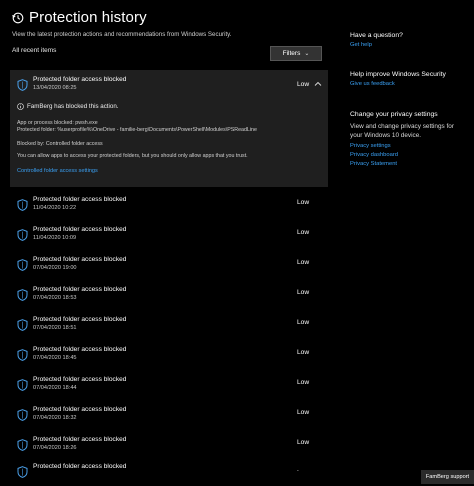 Image resolution: width=474 pixels, height=486 pixels. I want to click on privacy-settings-link: Privacy settings, so click(409, 146).